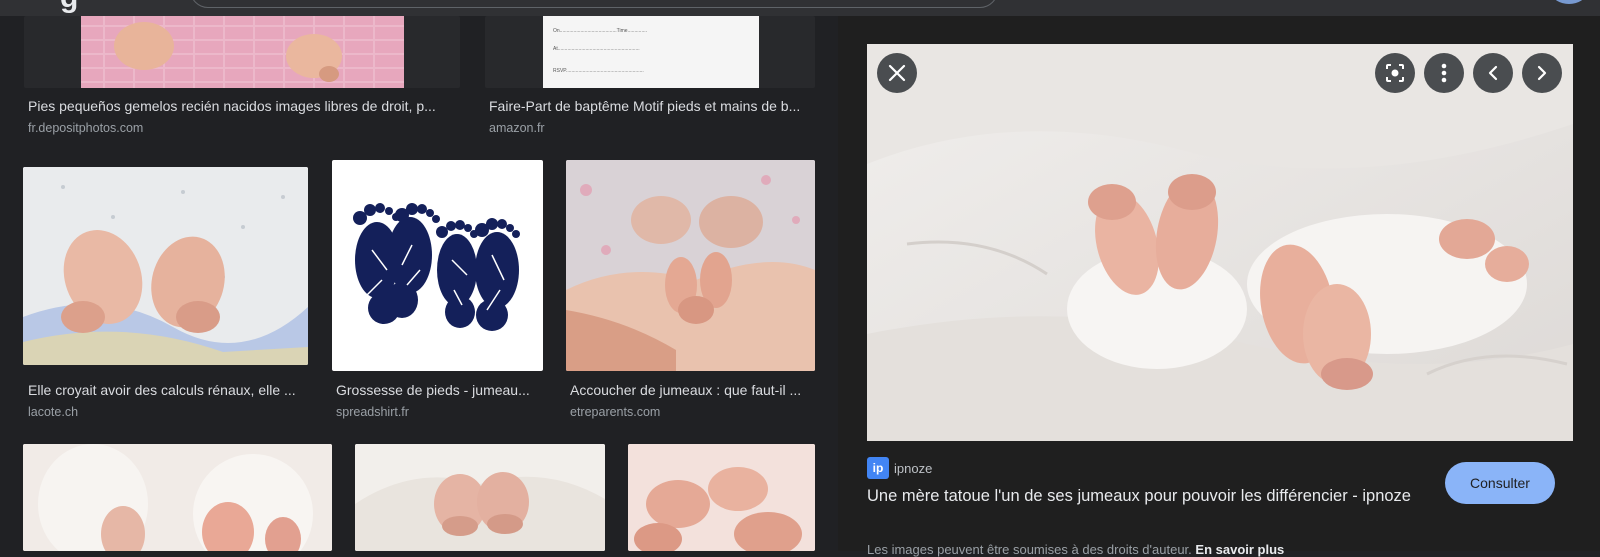  Describe the element at coordinates (517, 128) in the screenshot. I see `result-source-2: amazon.fr` at that location.